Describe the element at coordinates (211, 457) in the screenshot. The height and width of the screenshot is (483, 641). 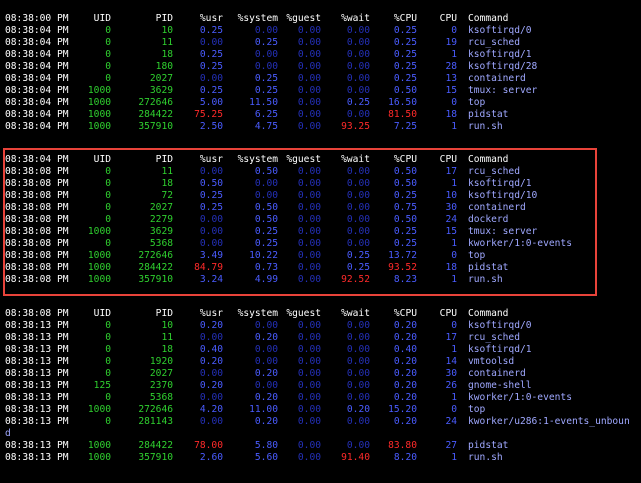
I see `row-usr: 2.60` at that location.